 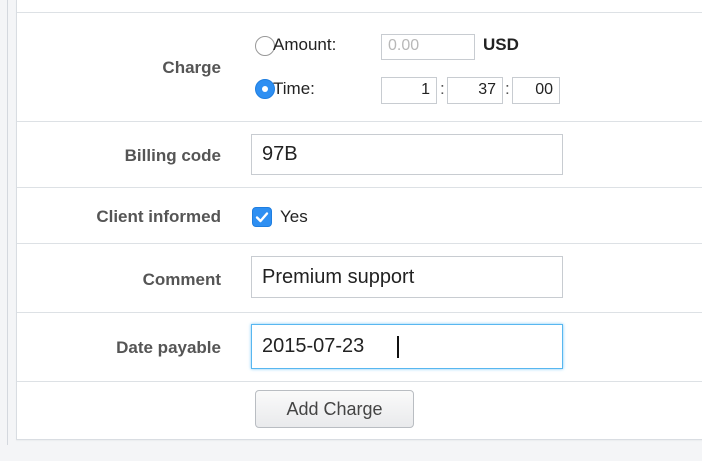 What do you see at coordinates (334, 409) in the screenshot?
I see `add-charge-button: Add Charge` at bounding box center [334, 409].